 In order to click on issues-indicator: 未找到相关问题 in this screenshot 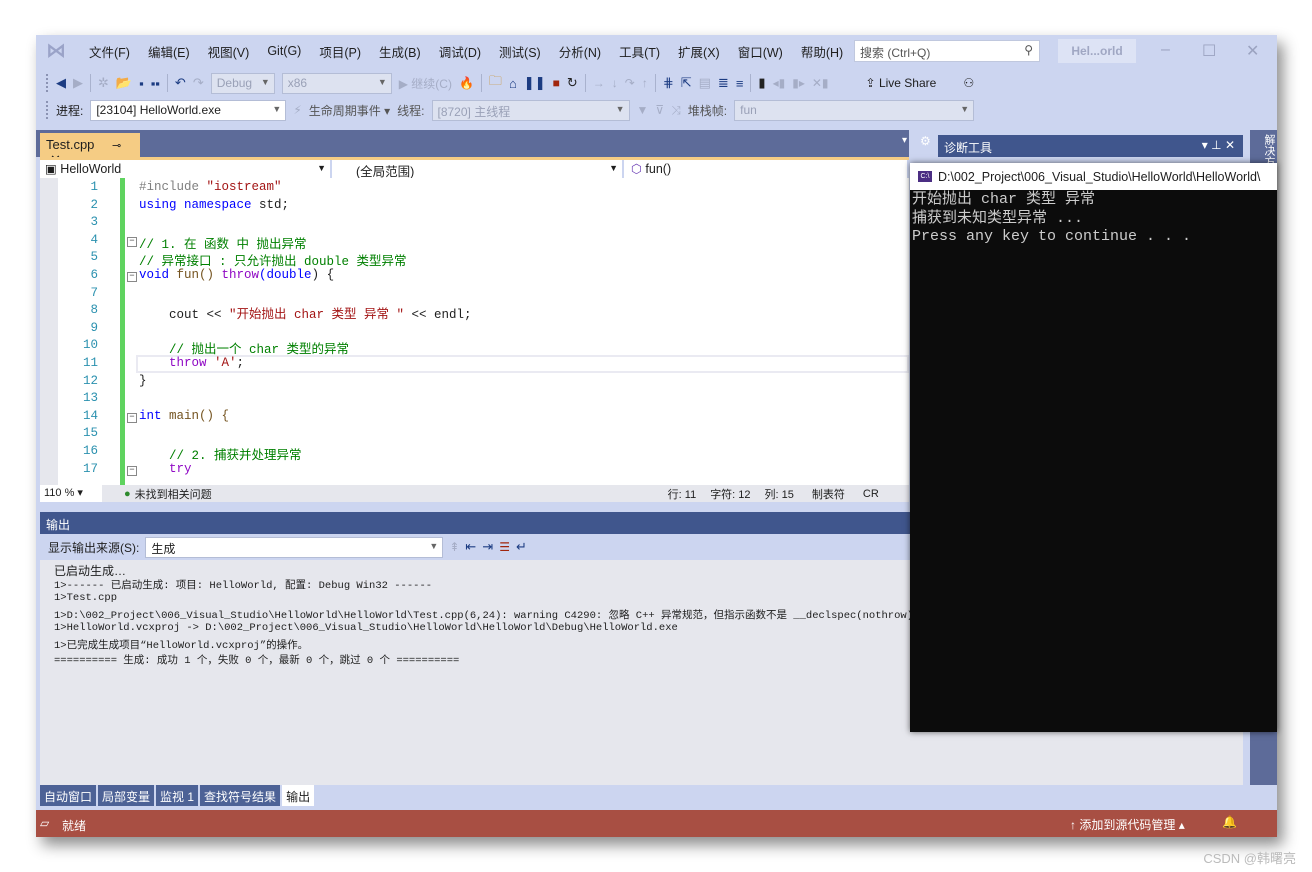, I will do `click(173, 494)`.